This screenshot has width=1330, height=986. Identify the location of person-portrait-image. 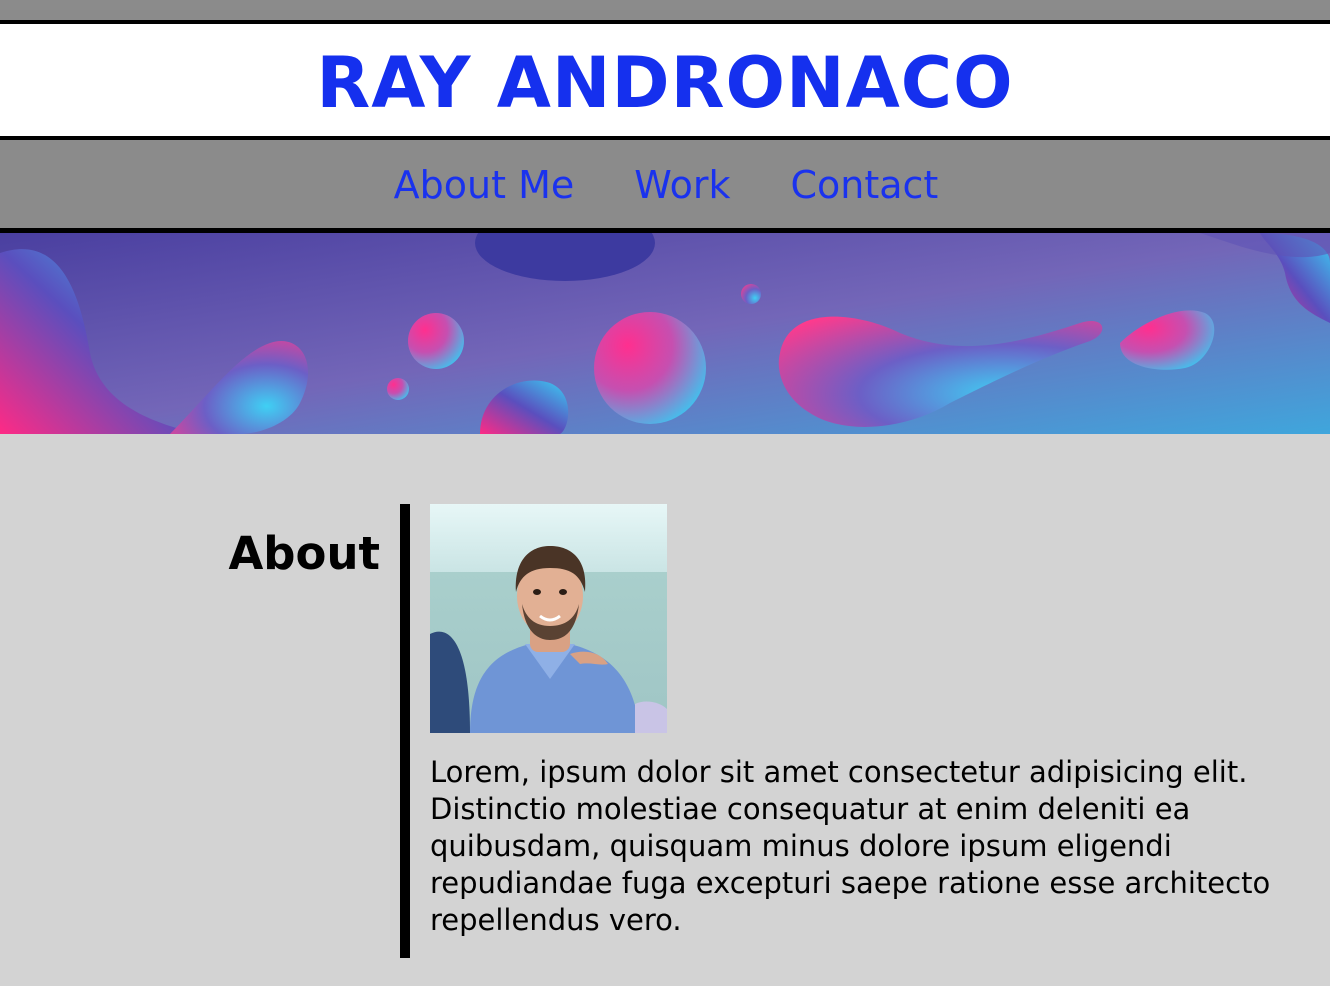
(548, 618).